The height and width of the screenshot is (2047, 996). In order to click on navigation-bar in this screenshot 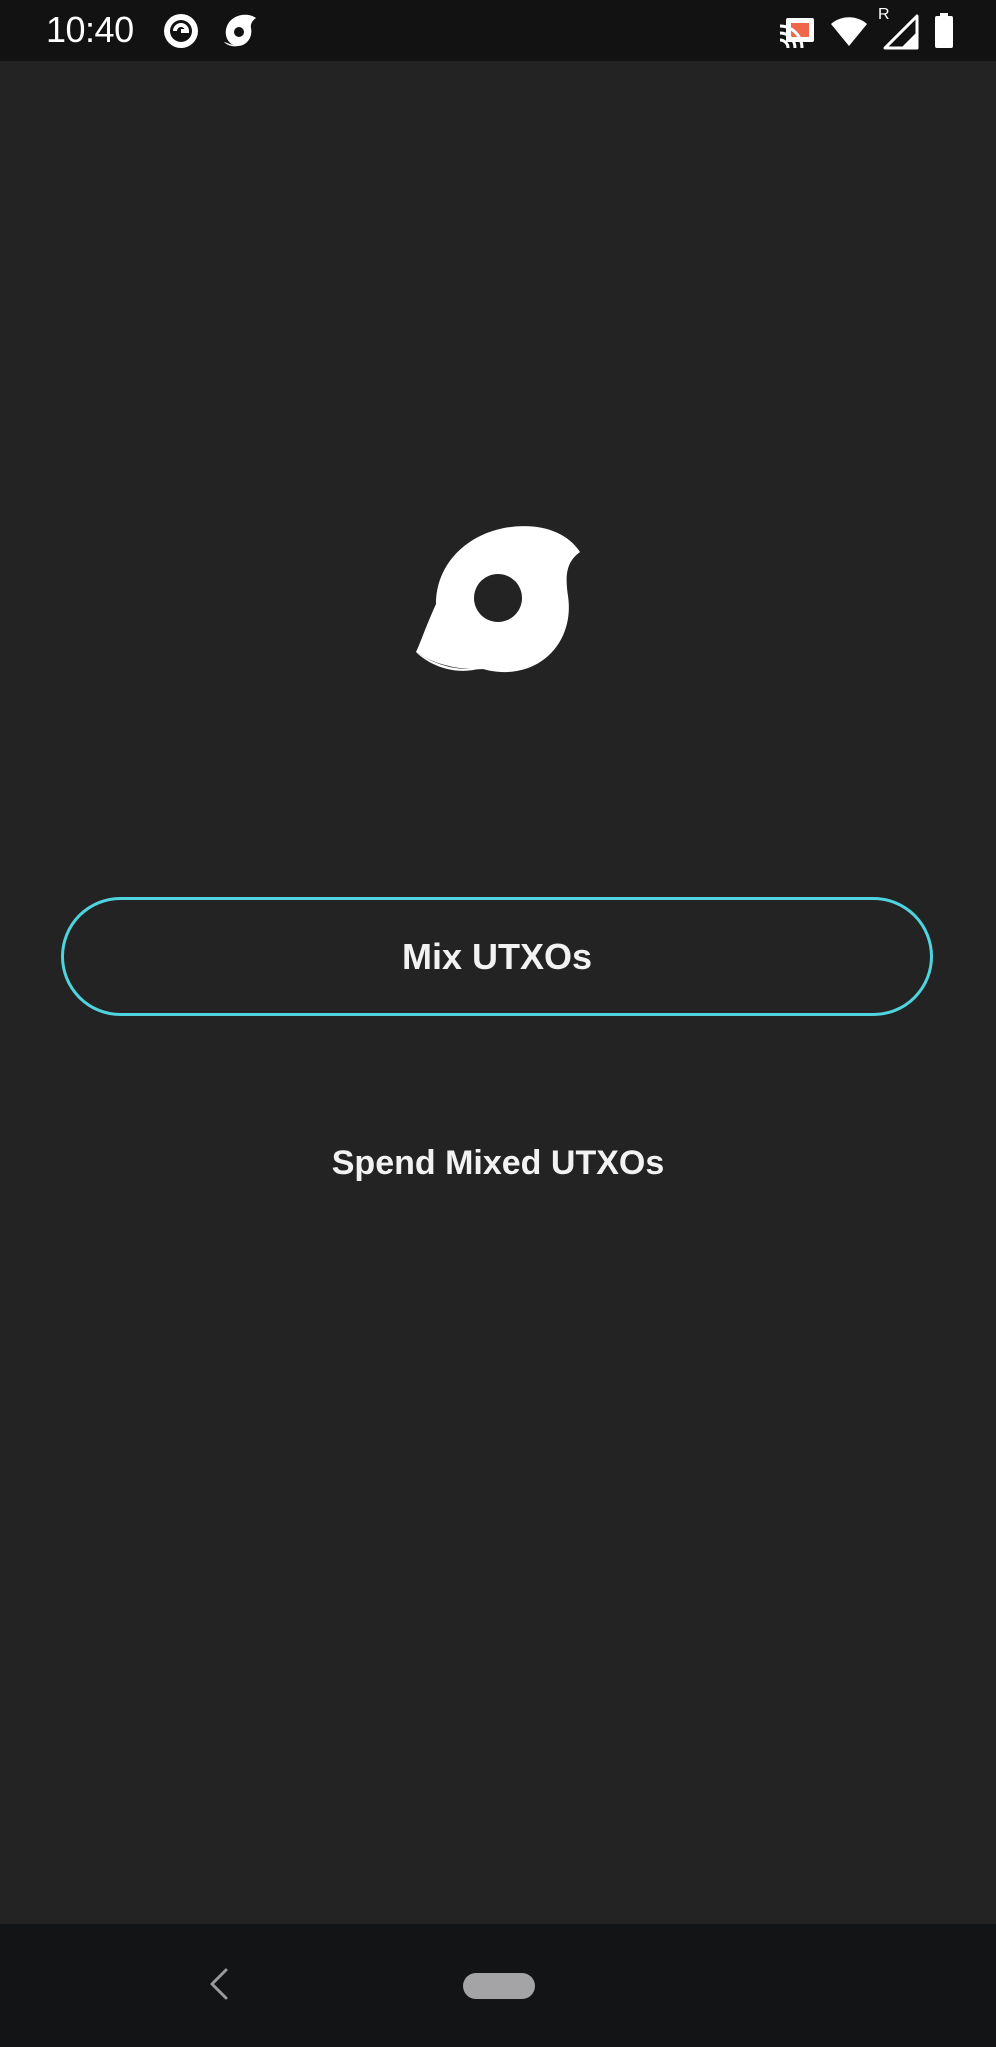, I will do `click(498, 1985)`.